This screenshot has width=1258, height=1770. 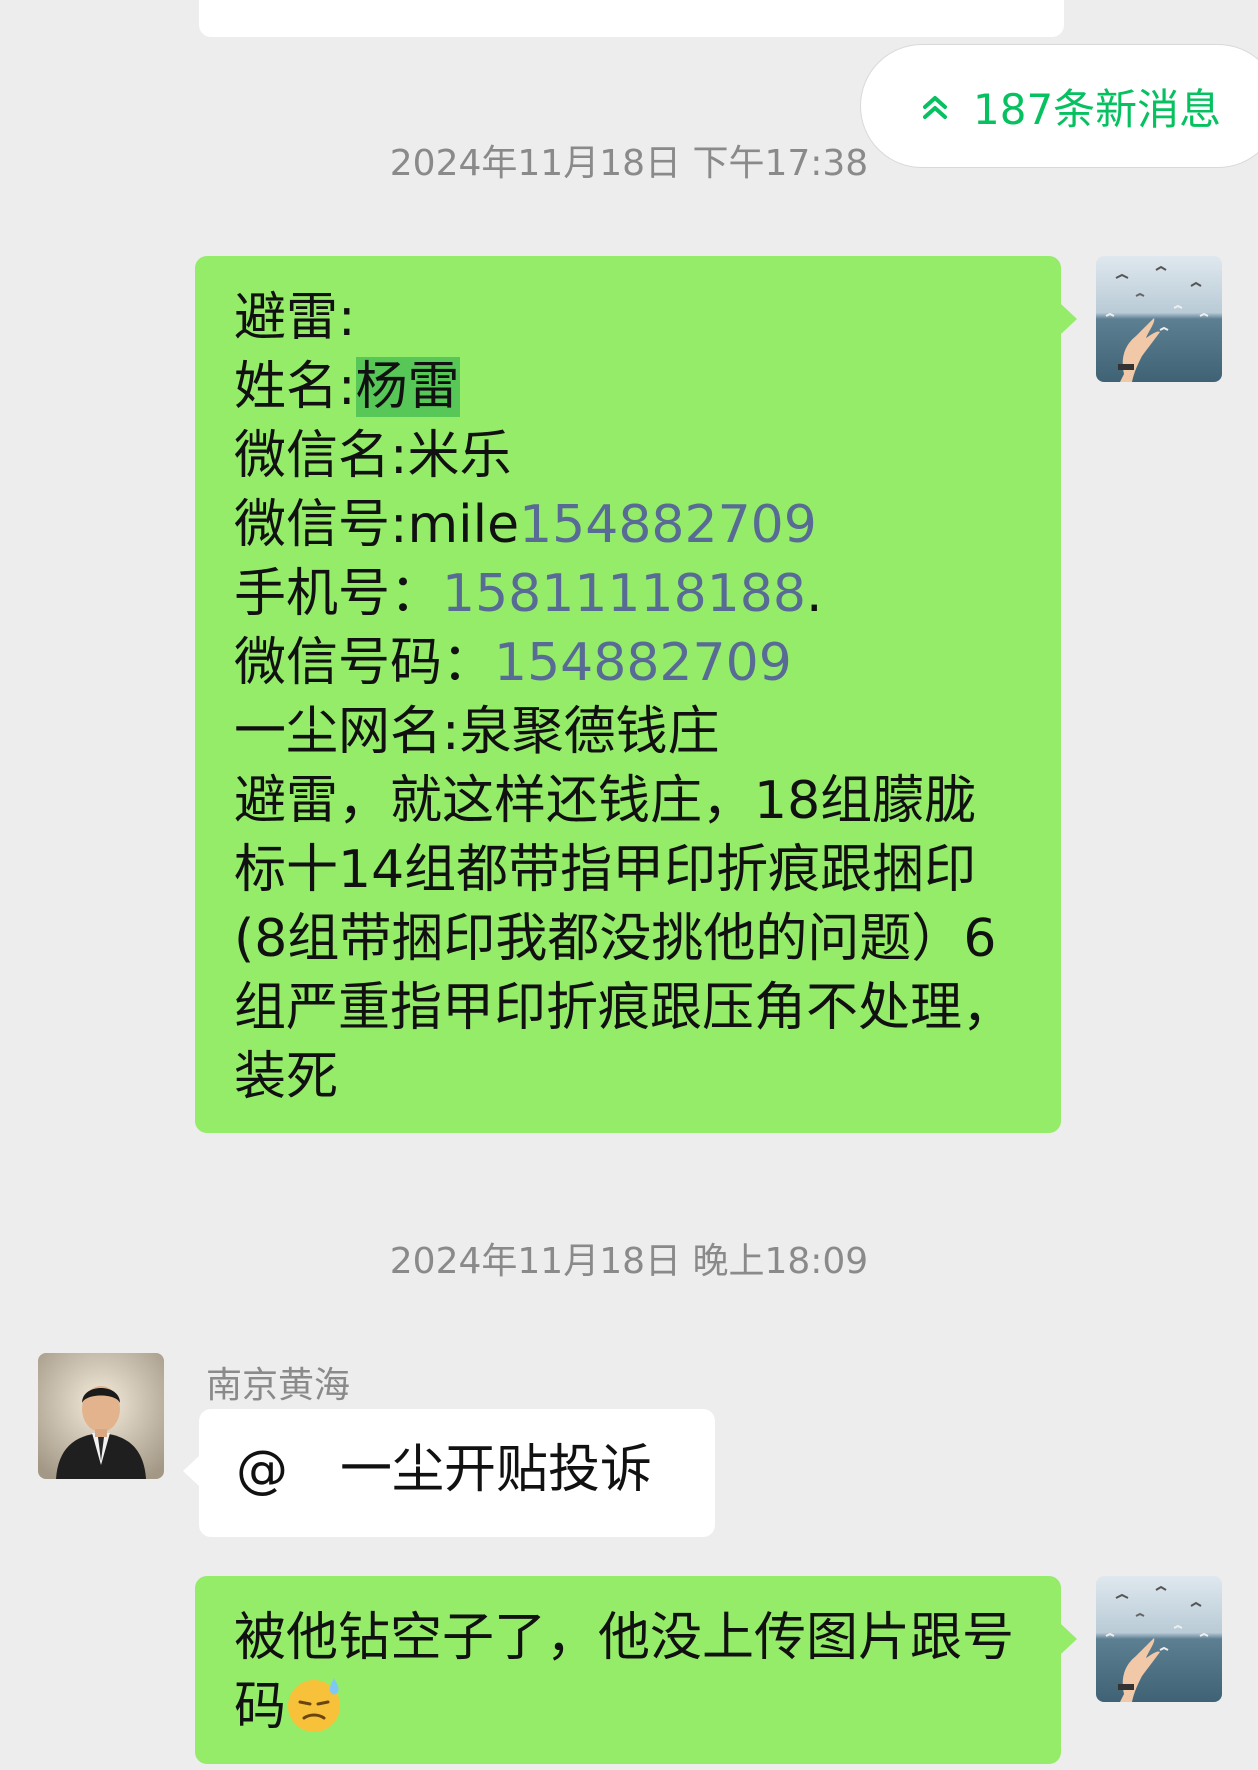 What do you see at coordinates (260, 1707) in the screenshot?
I see `message-text: 码` at bounding box center [260, 1707].